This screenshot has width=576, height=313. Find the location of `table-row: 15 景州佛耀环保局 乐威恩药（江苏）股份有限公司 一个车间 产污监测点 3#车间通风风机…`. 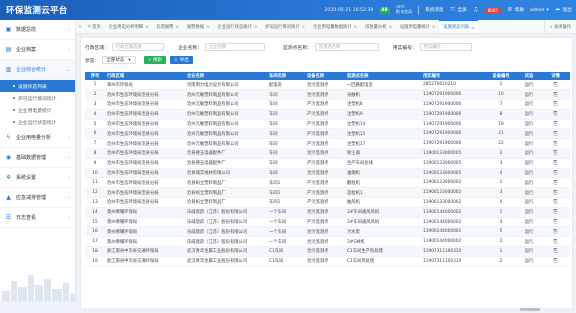

table-row: 15 景州佛耀环保局 乐威恩药（江苏）股份有限公司 一个车间 产污监测点 3#车间通风风机… is located at coordinates (327, 222).